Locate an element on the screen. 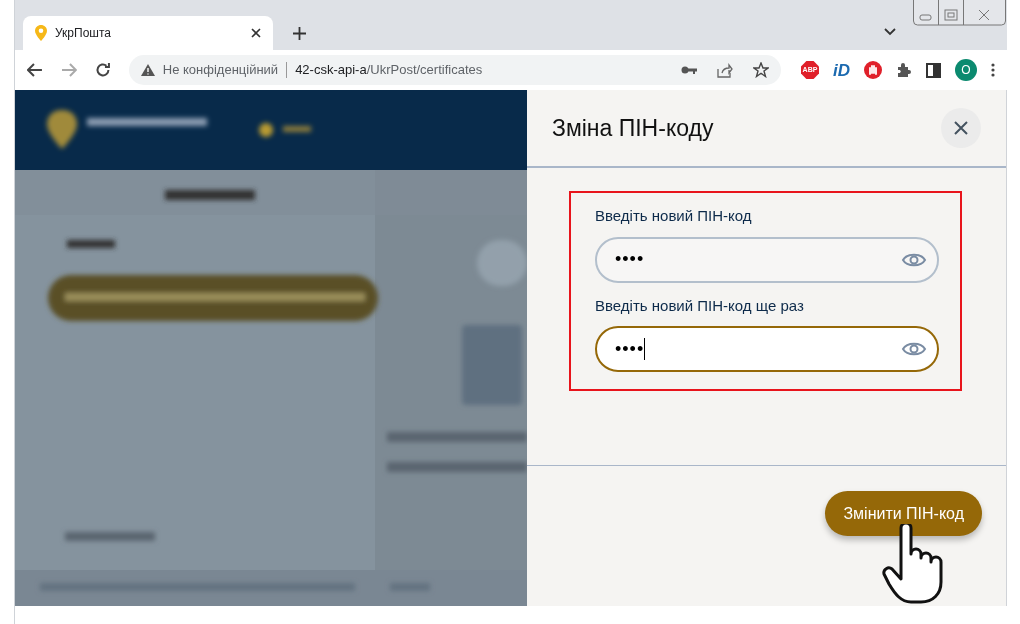  field-label: Введіть новий ПІН-код is located at coordinates (674, 216).